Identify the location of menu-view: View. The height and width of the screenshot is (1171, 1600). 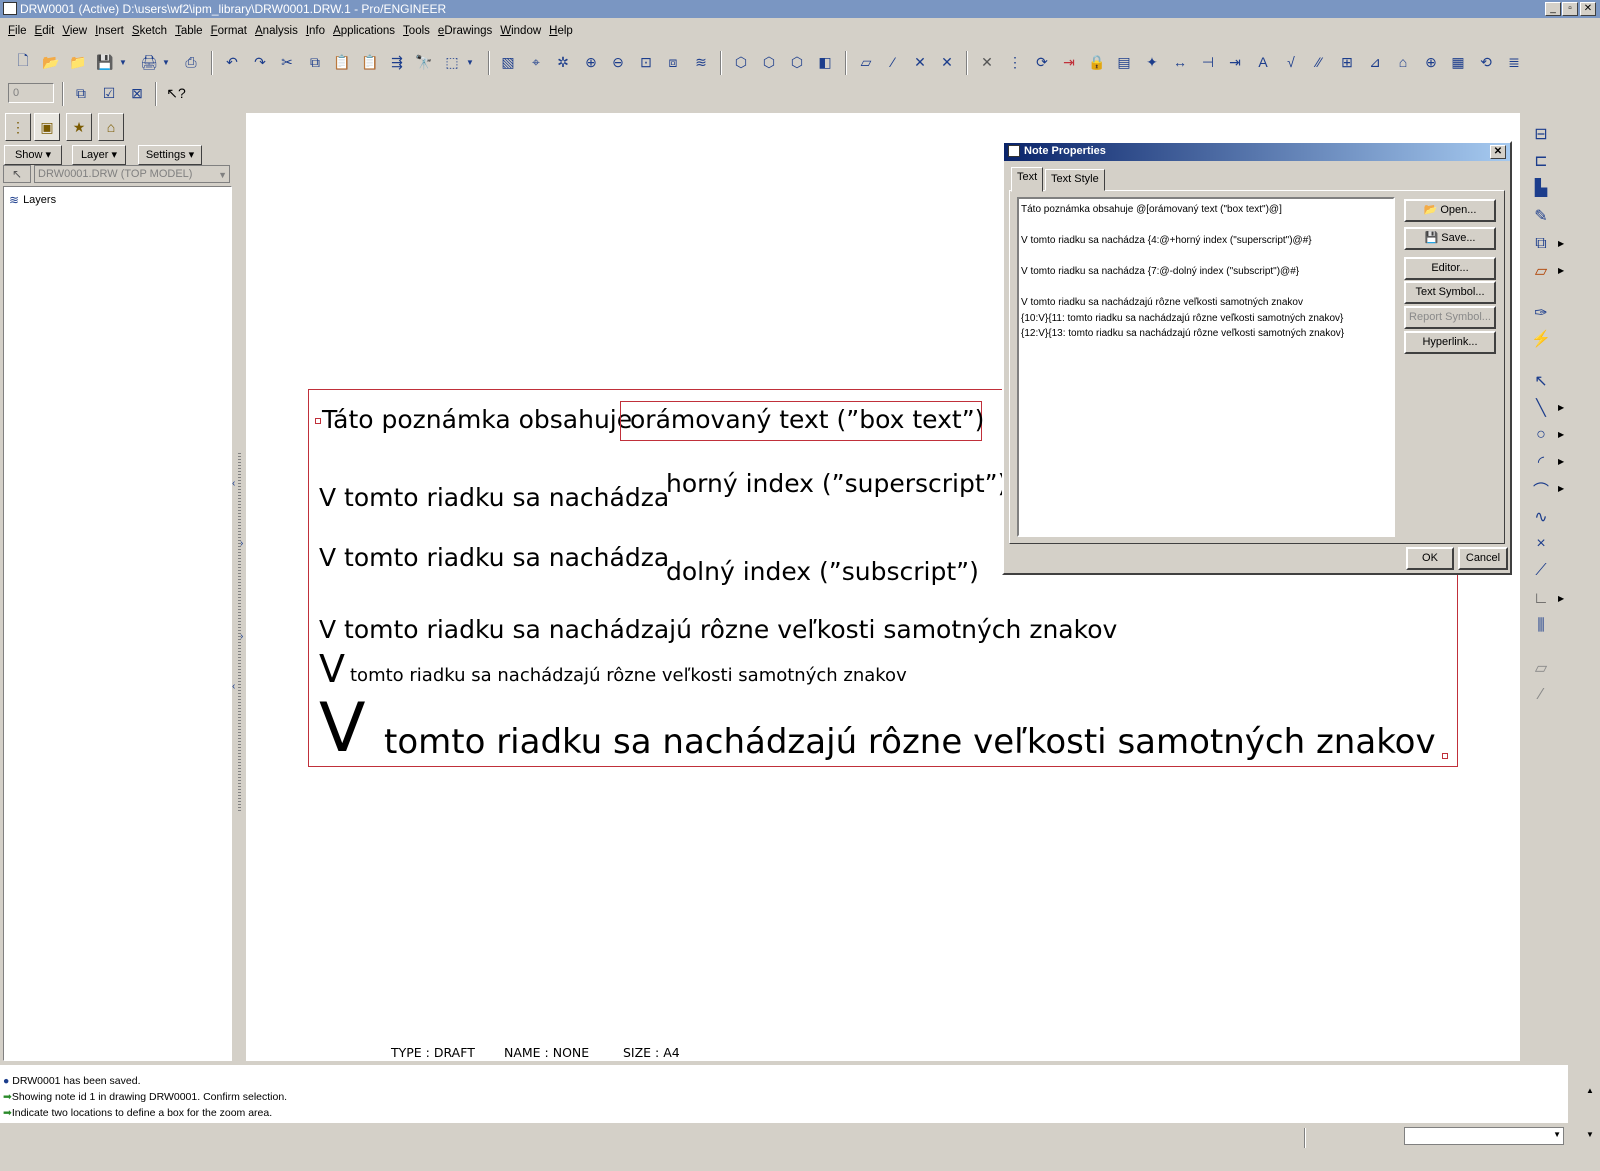
(74, 29).